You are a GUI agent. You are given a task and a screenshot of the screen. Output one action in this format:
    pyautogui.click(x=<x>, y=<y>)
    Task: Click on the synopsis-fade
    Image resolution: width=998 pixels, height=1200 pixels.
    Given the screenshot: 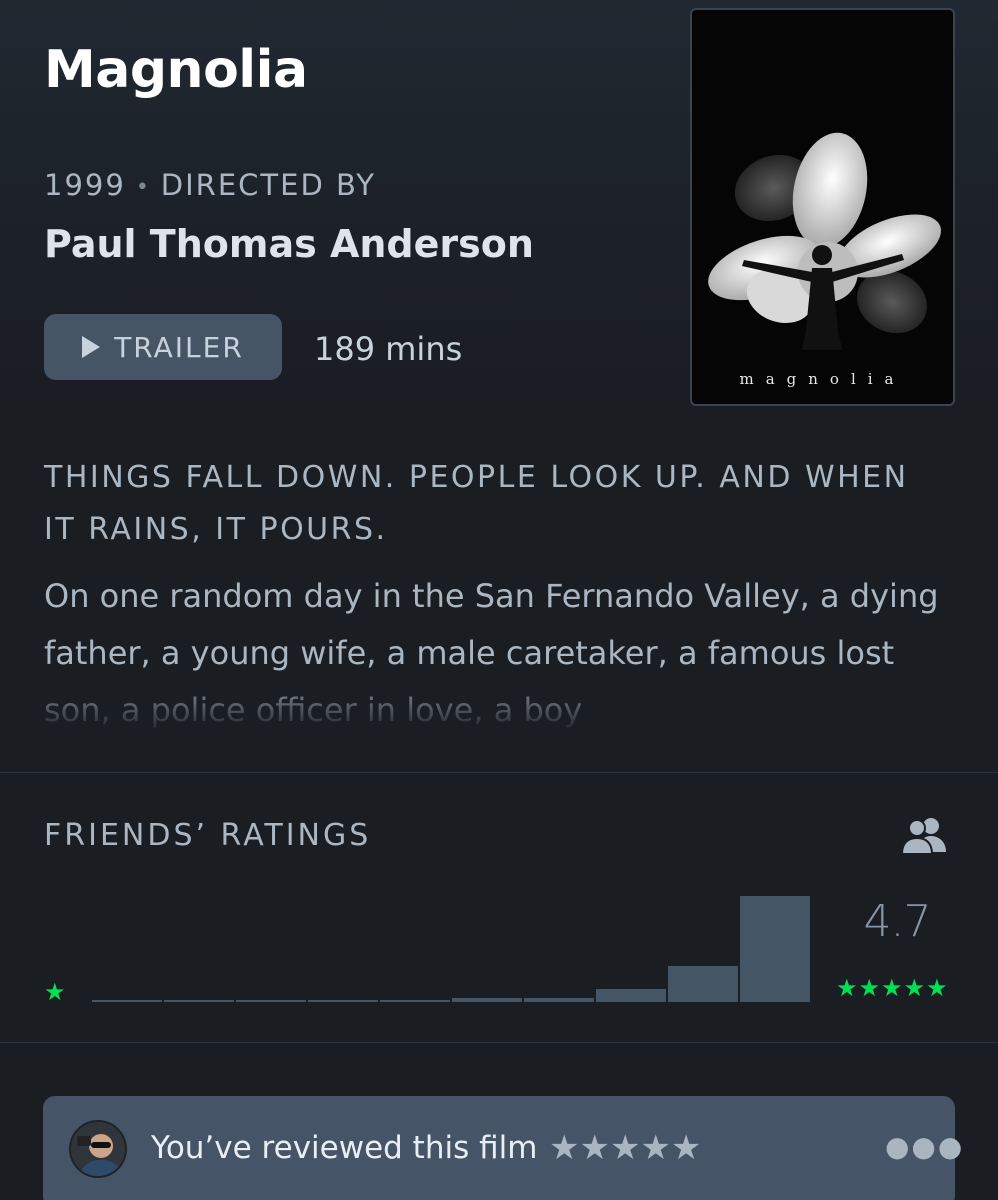 What is the action you would take?
    pyautogui.click(x=494, y=703)
    